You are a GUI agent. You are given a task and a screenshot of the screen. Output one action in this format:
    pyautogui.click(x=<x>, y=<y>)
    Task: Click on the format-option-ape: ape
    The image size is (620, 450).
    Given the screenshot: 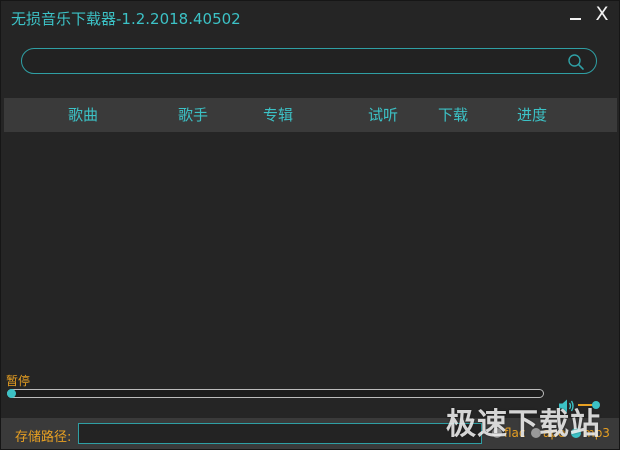 What is the action you would take?
    pyautogui.click(x=548, y=433)
    